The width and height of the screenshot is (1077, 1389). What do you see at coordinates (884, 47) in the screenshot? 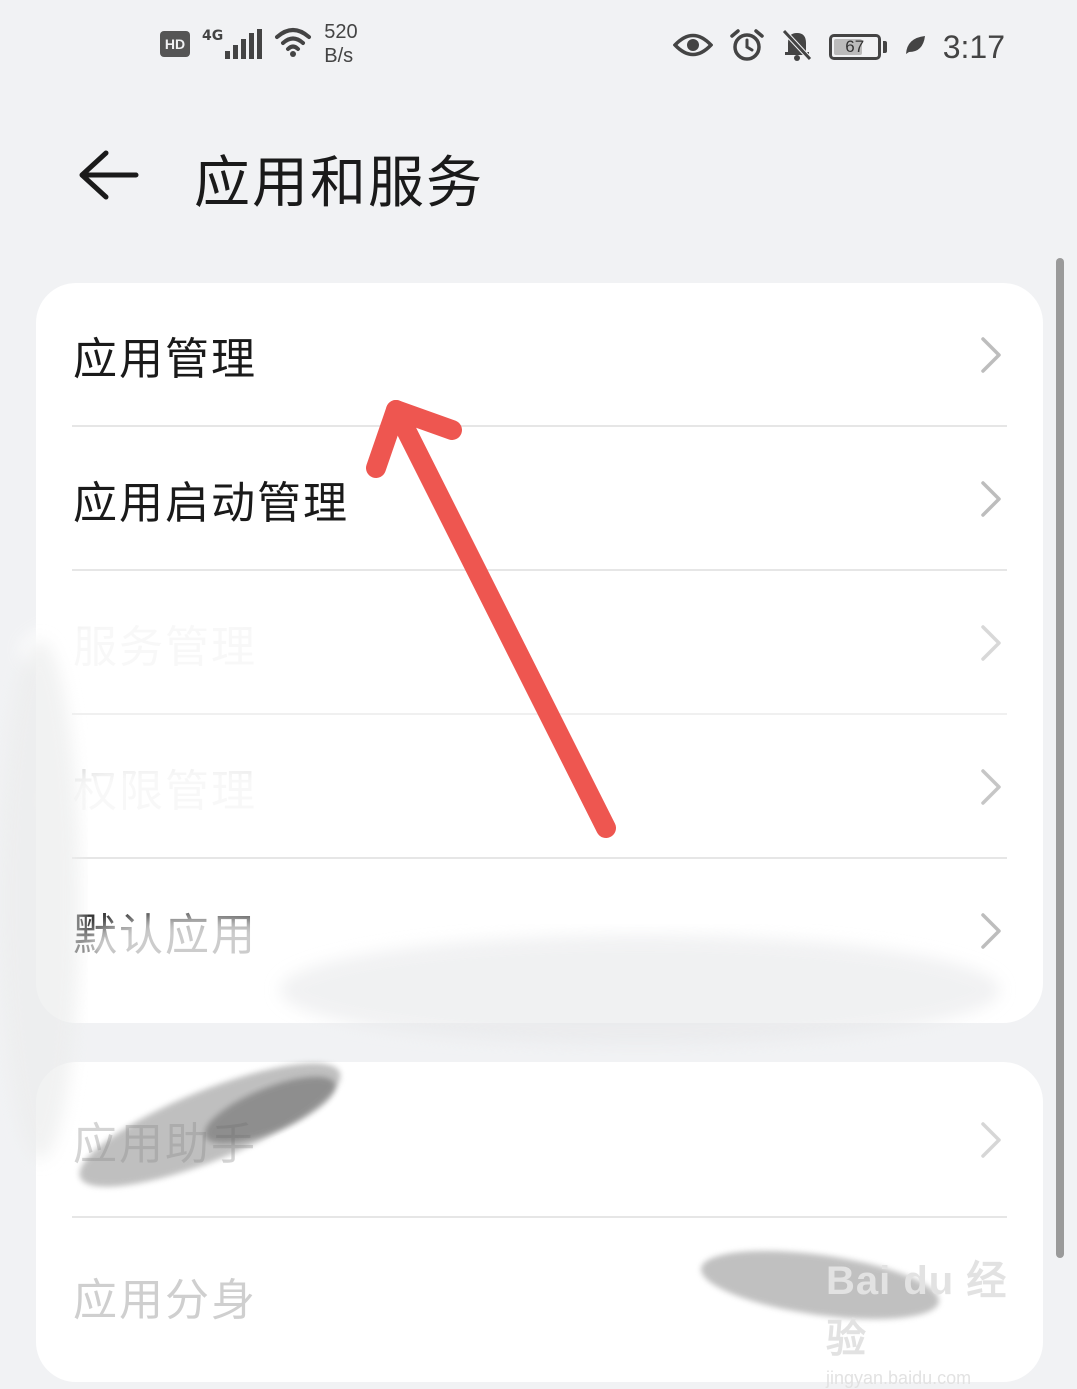
I see `battery-tip` at bounding box center [884, 47].